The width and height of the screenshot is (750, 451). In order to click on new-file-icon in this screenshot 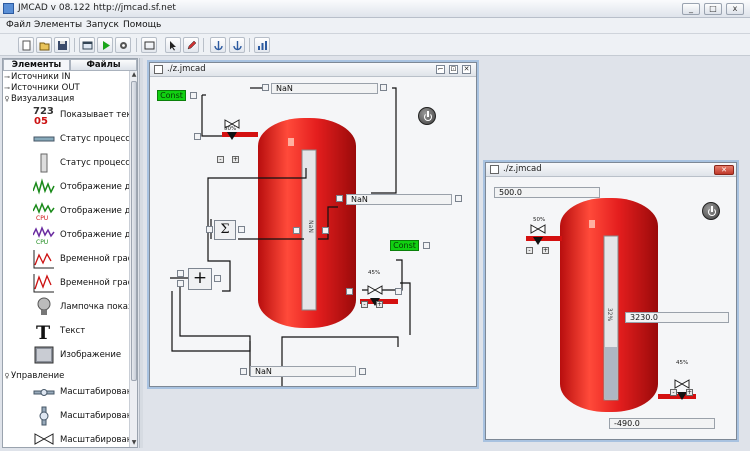, I will do `click(26, 45)`.